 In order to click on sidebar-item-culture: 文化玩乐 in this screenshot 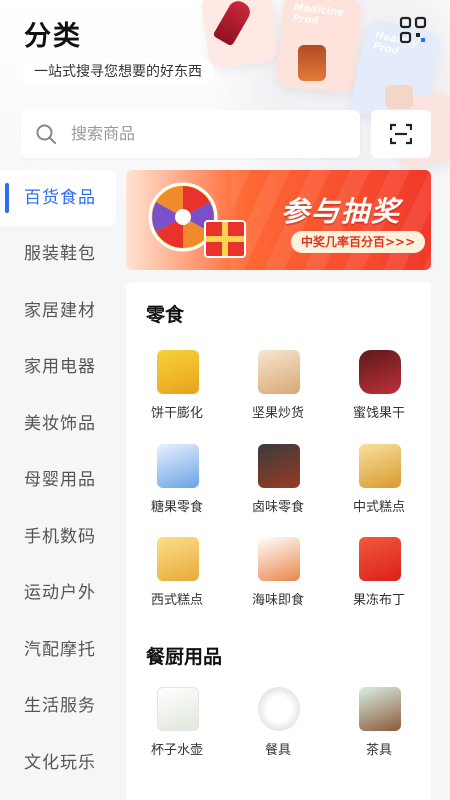, I will do `click(58, 763)`.